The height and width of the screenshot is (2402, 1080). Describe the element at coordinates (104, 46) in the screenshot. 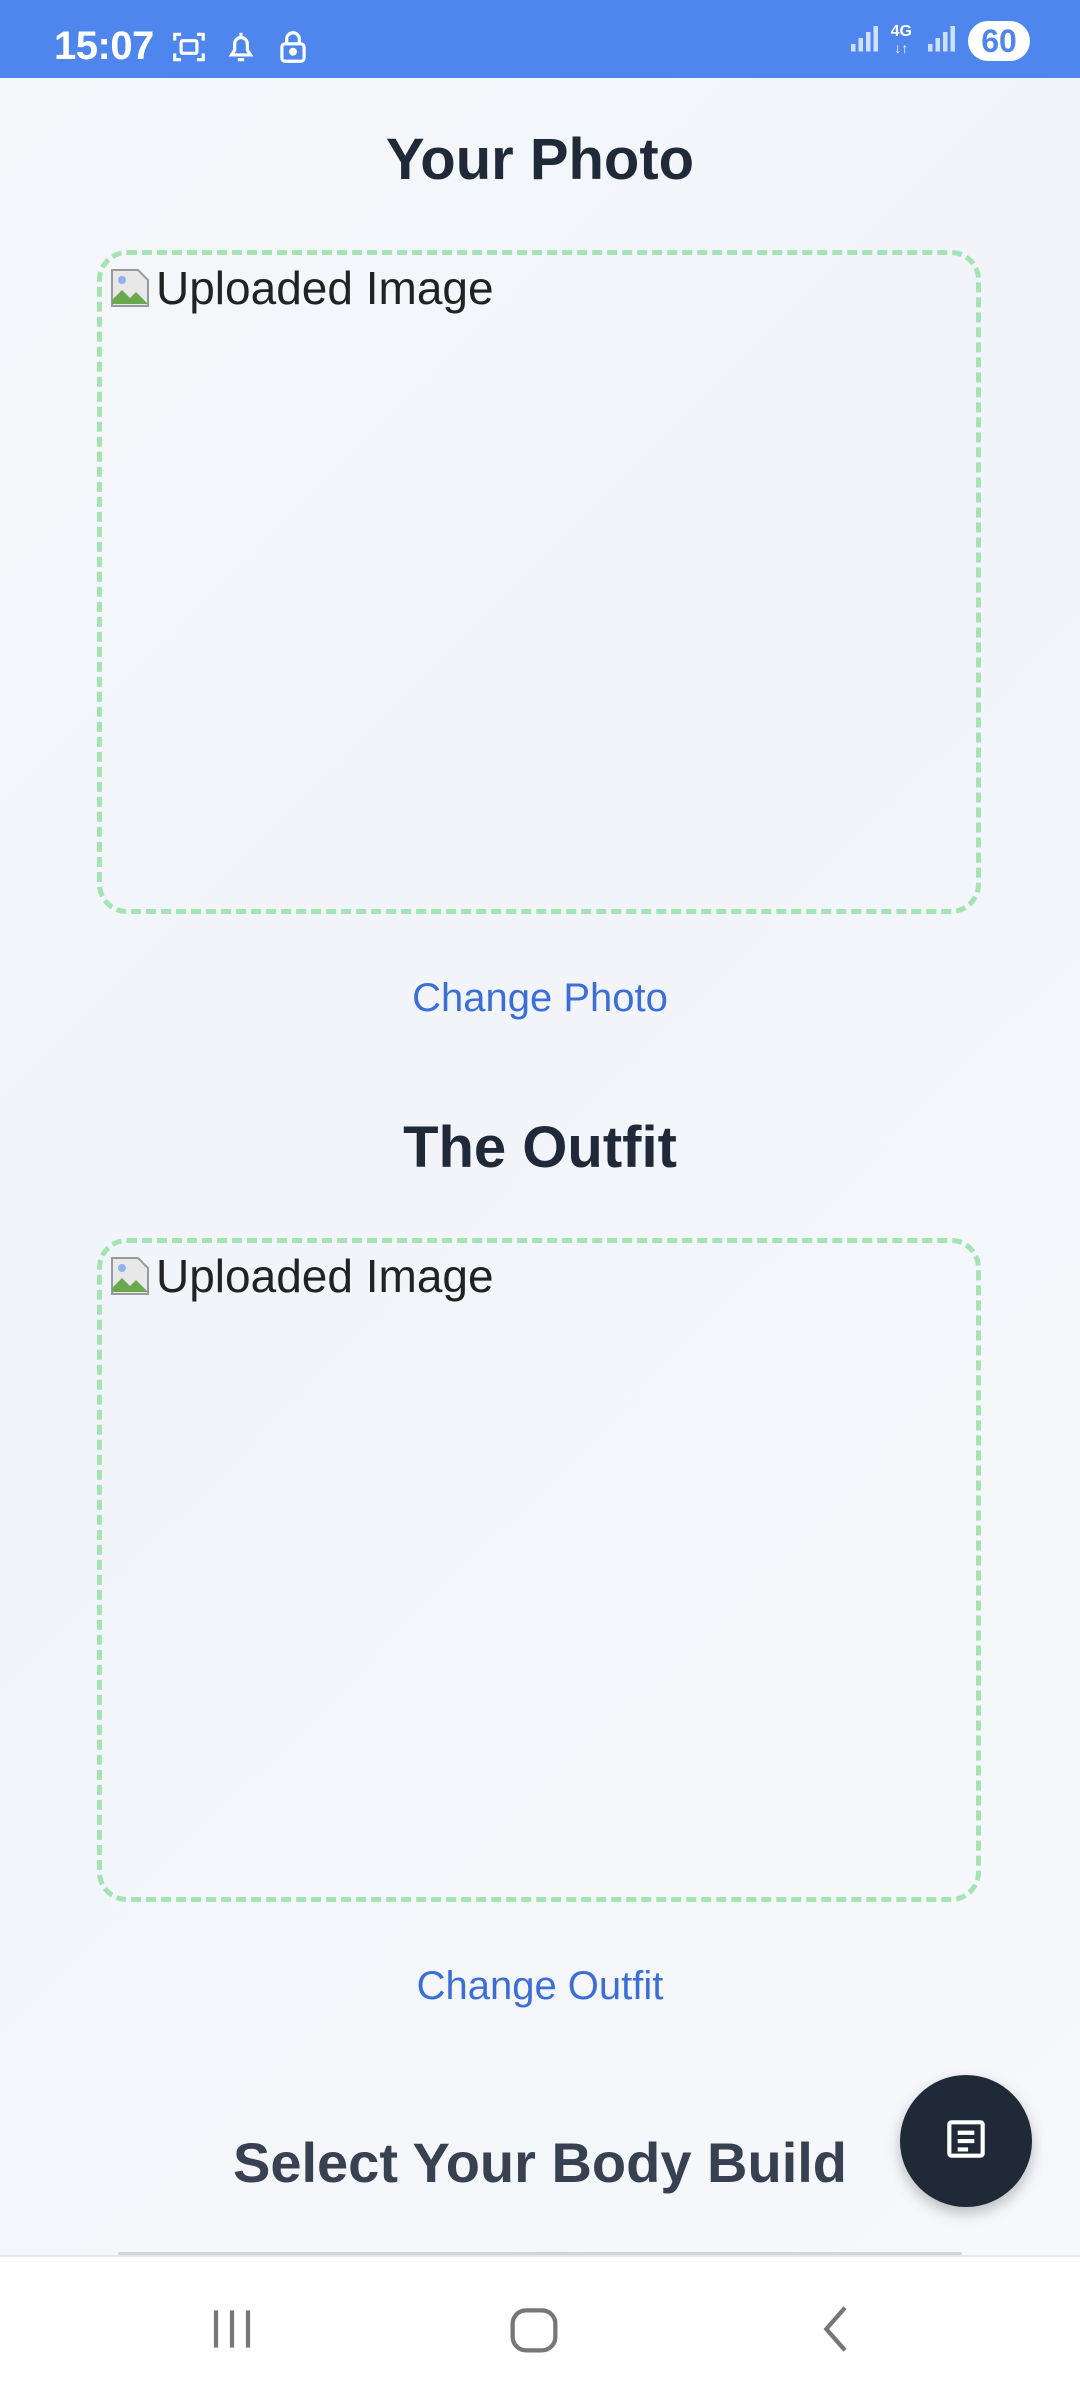

I see `status-time: 15:07` at that location.